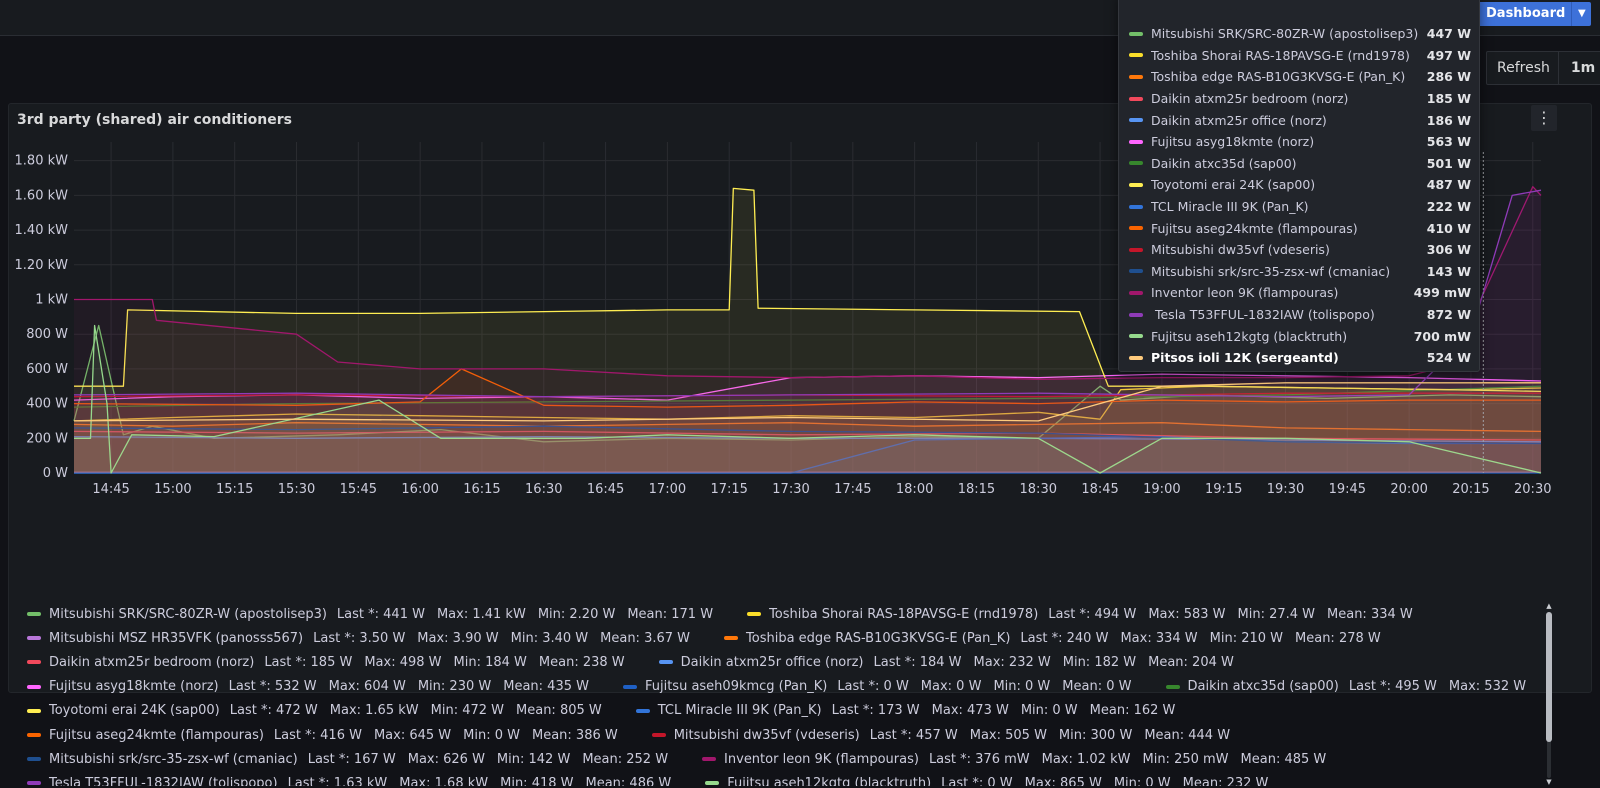  I want to click on y-tick-label: 600 W, so click(47, 369).